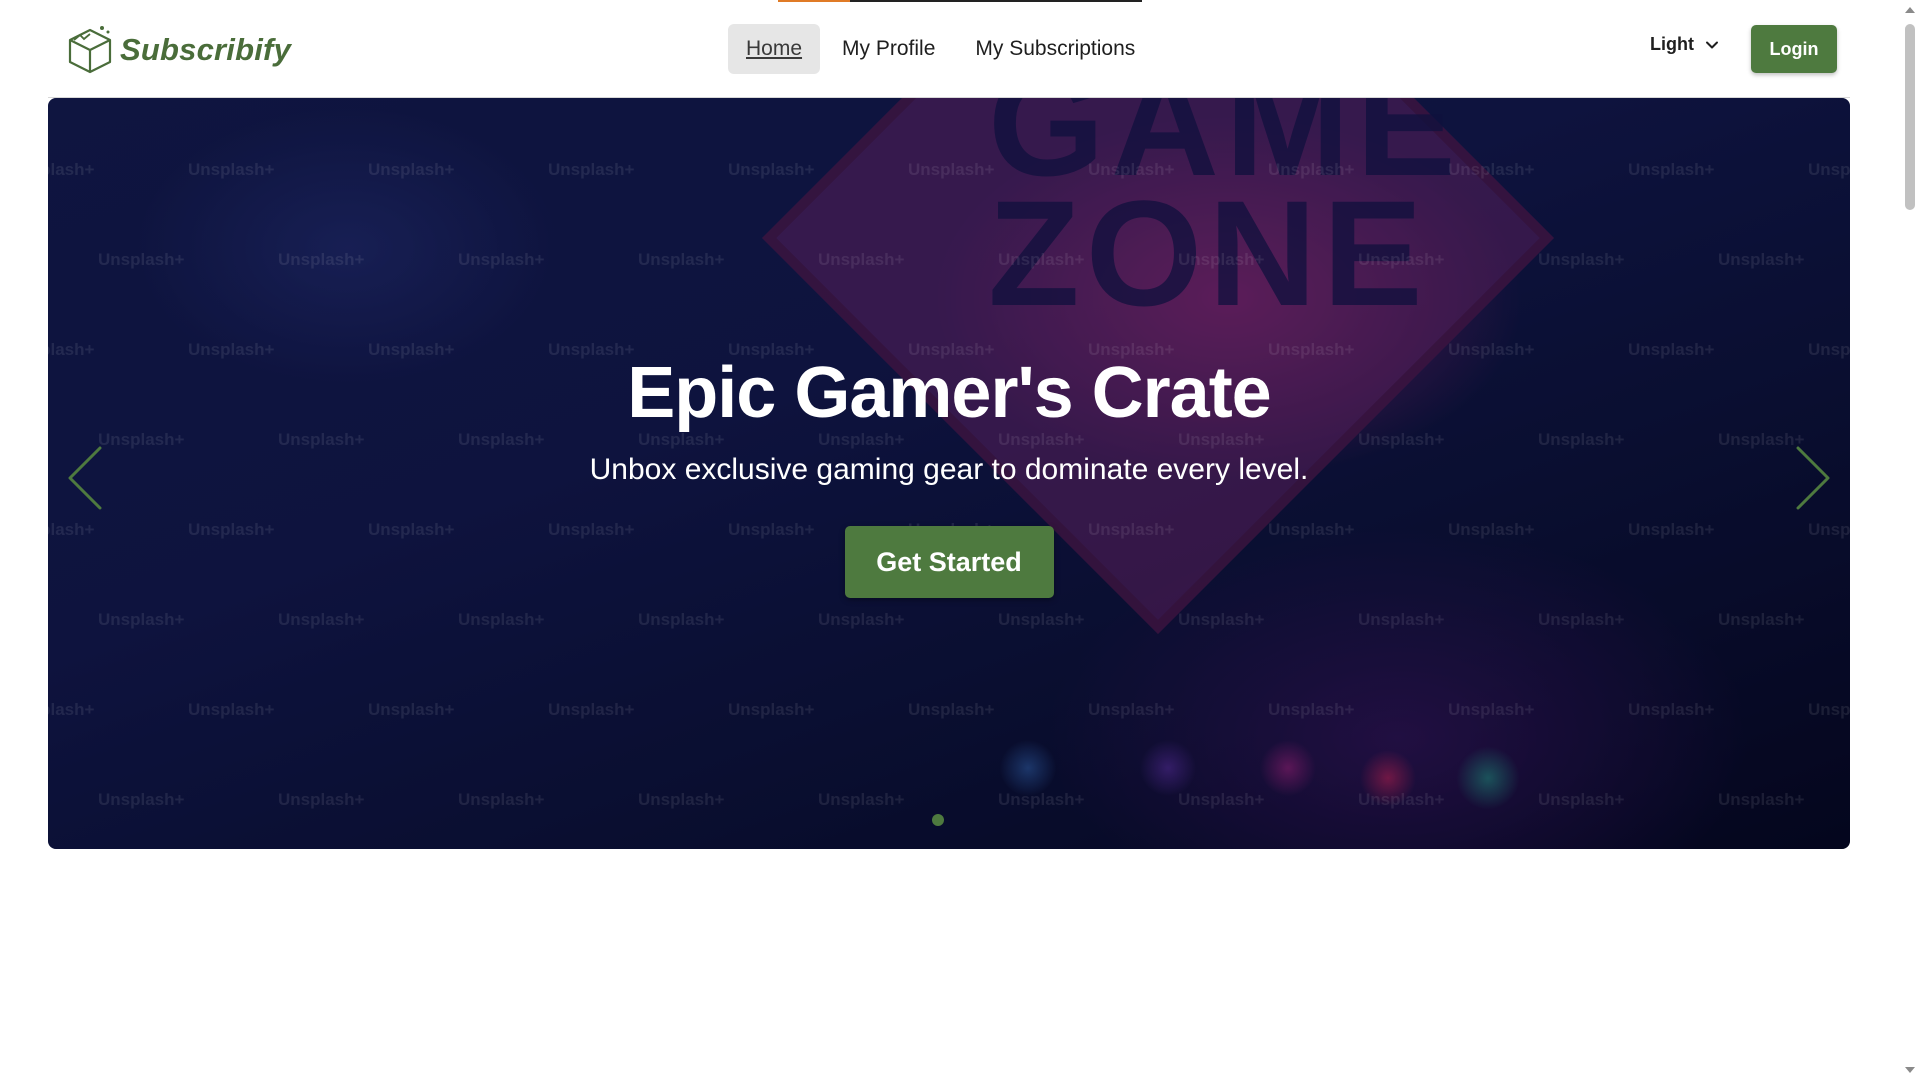 This screenshot has width=1920, height=1080. I want to click on main-nav: Home My Profile My Subscriptions, so click(940, 49).